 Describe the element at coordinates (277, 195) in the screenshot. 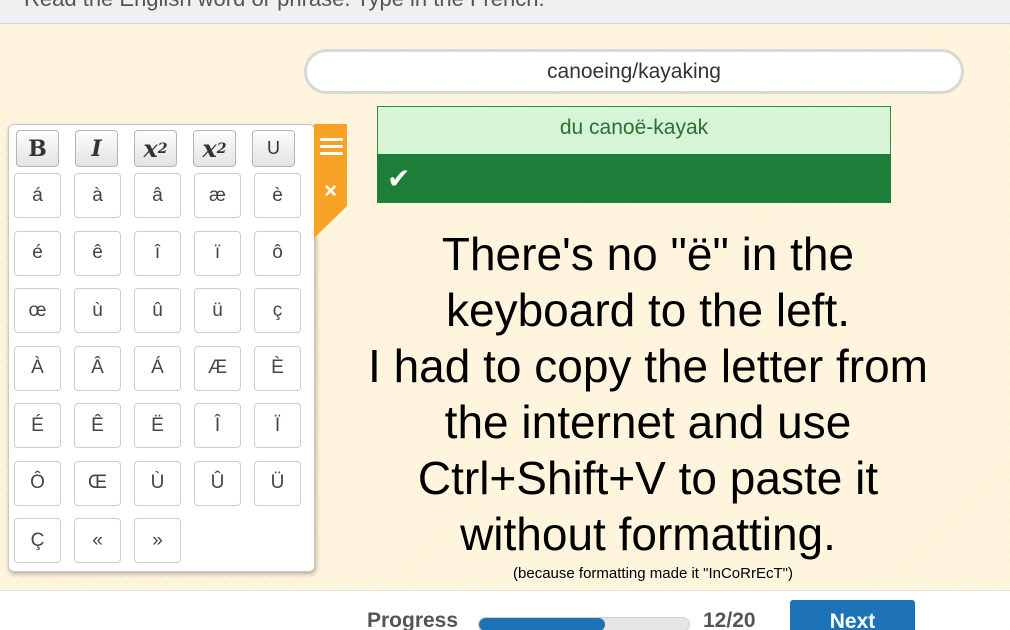

I see `accent-key: è` at that location.